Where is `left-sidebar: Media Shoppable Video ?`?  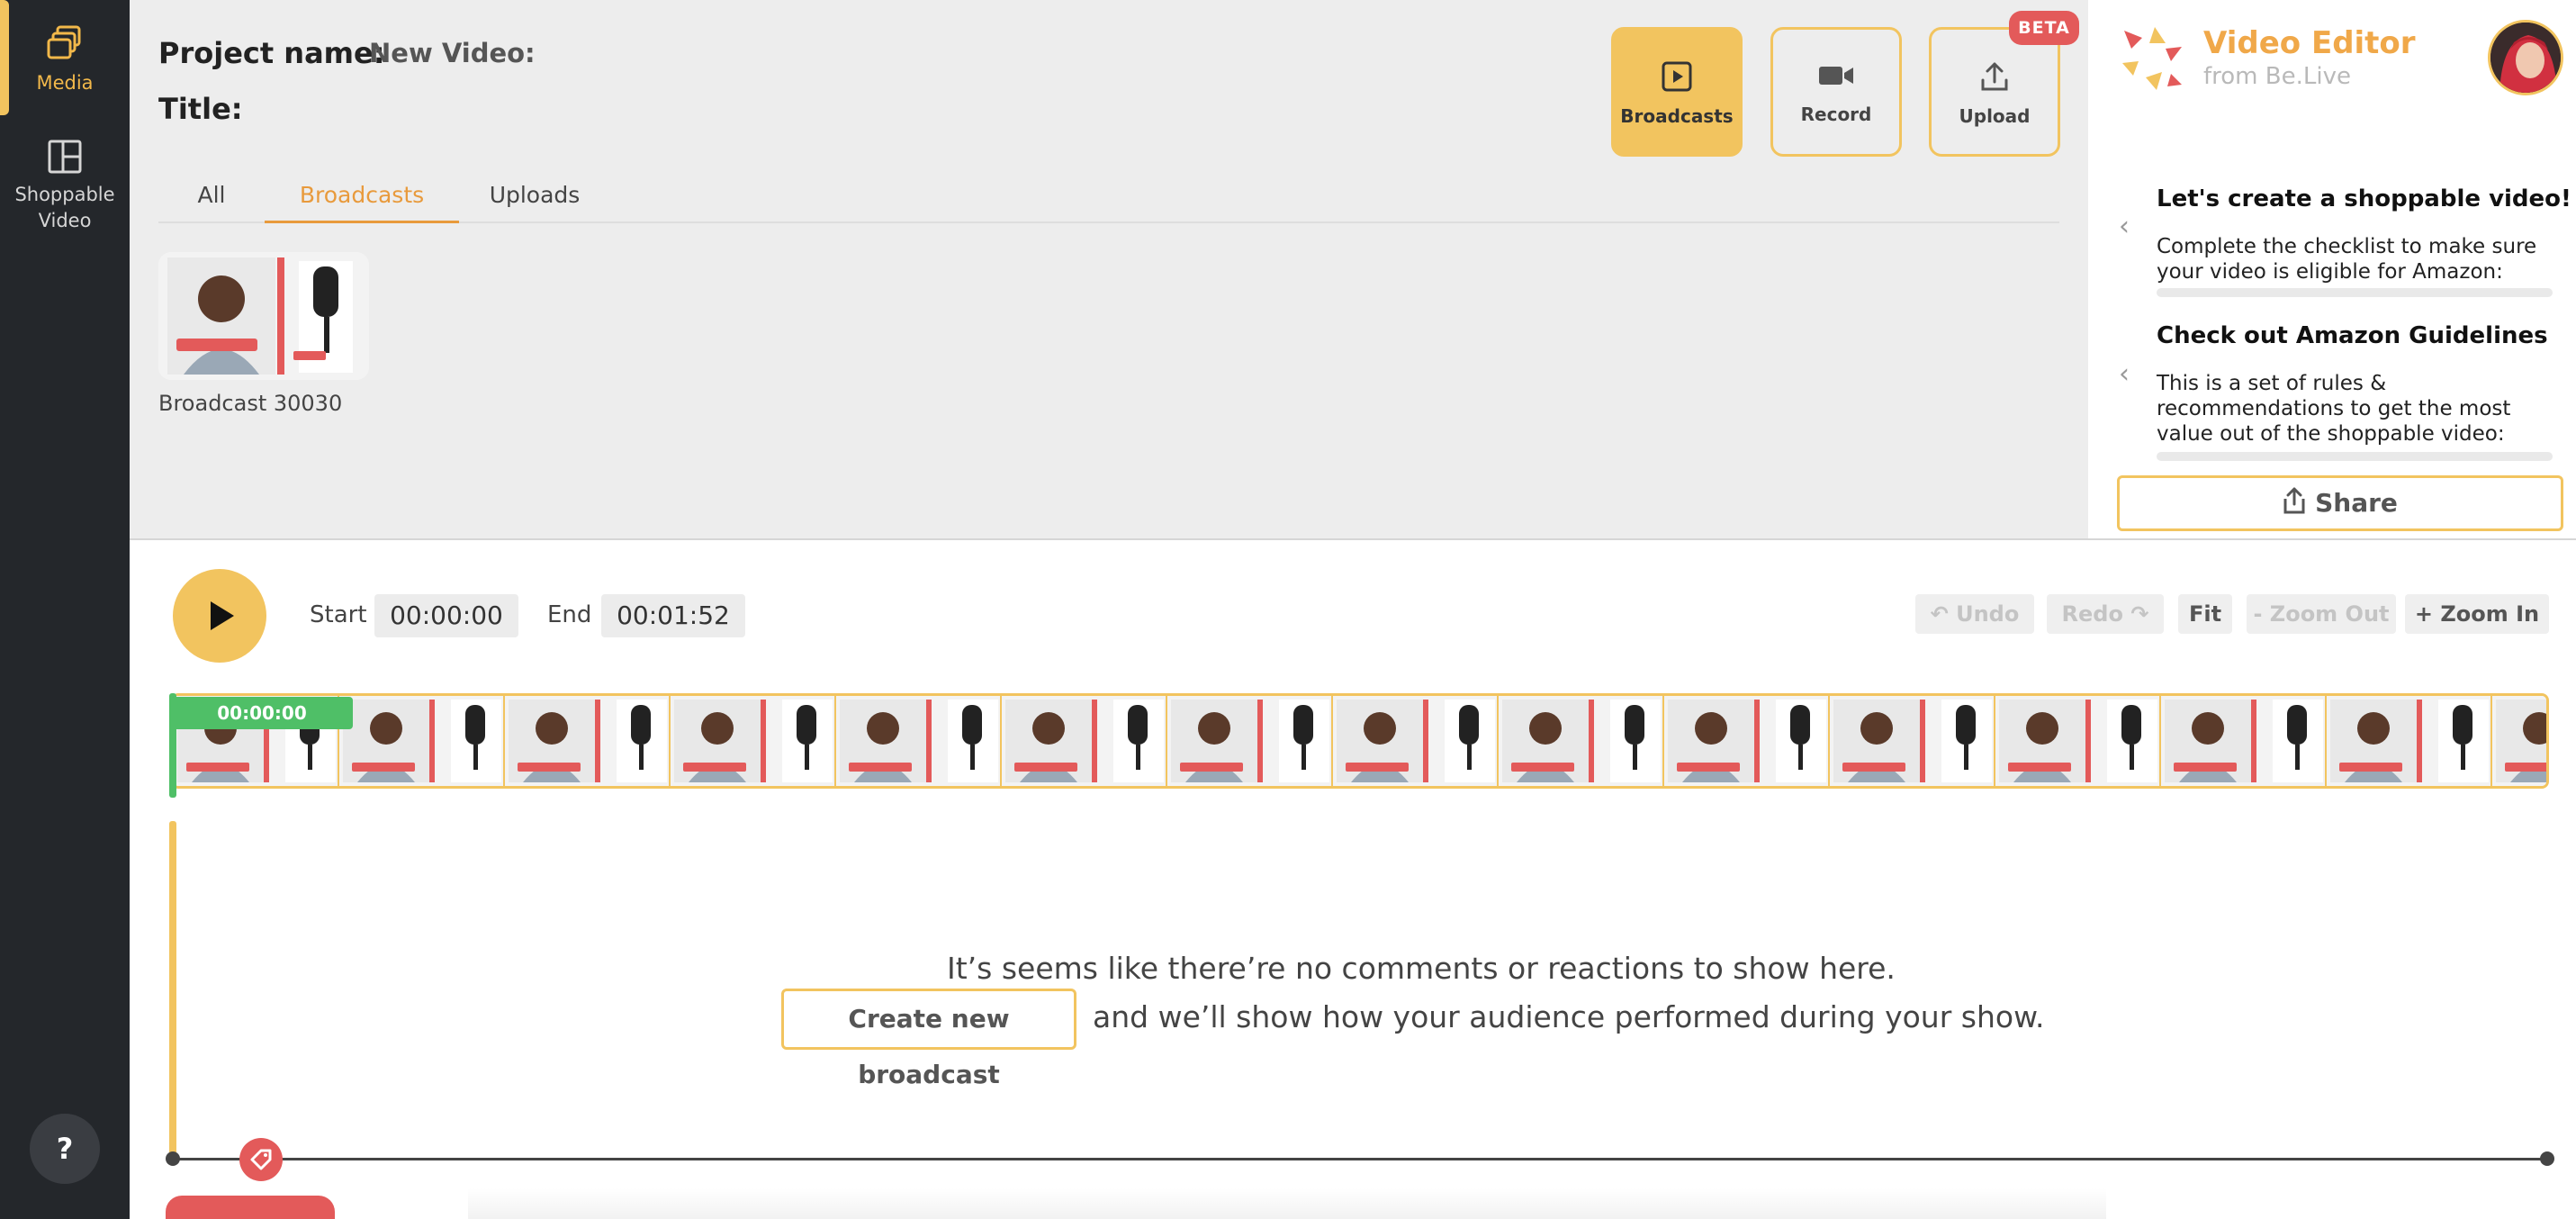 left-sidebar: Media Shoppable Video ? is located at coordinates (65, 610).